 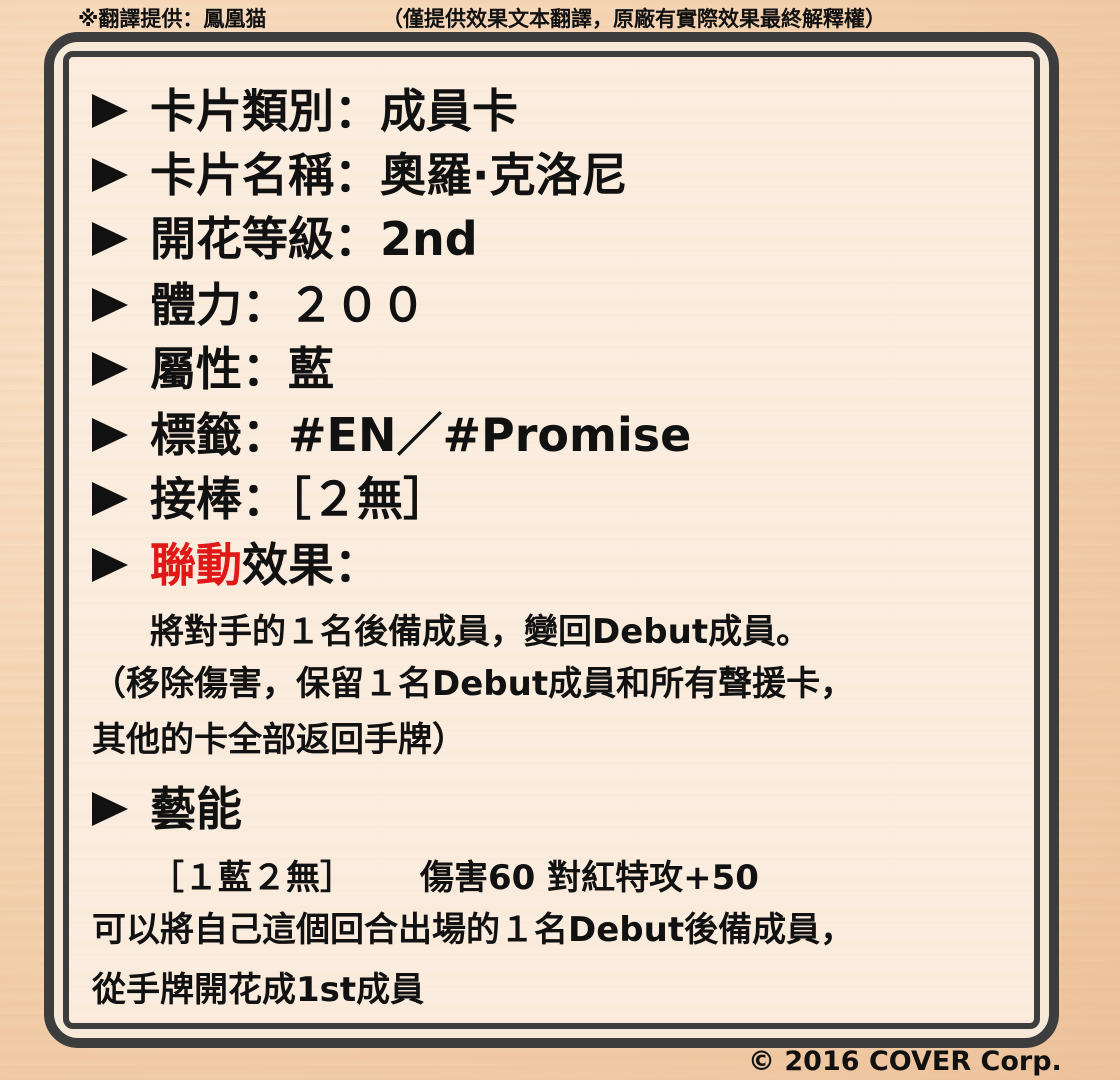 I want to click on arts-damage: 傷害60 對紅特攻+50, so click(x=589, y=878).